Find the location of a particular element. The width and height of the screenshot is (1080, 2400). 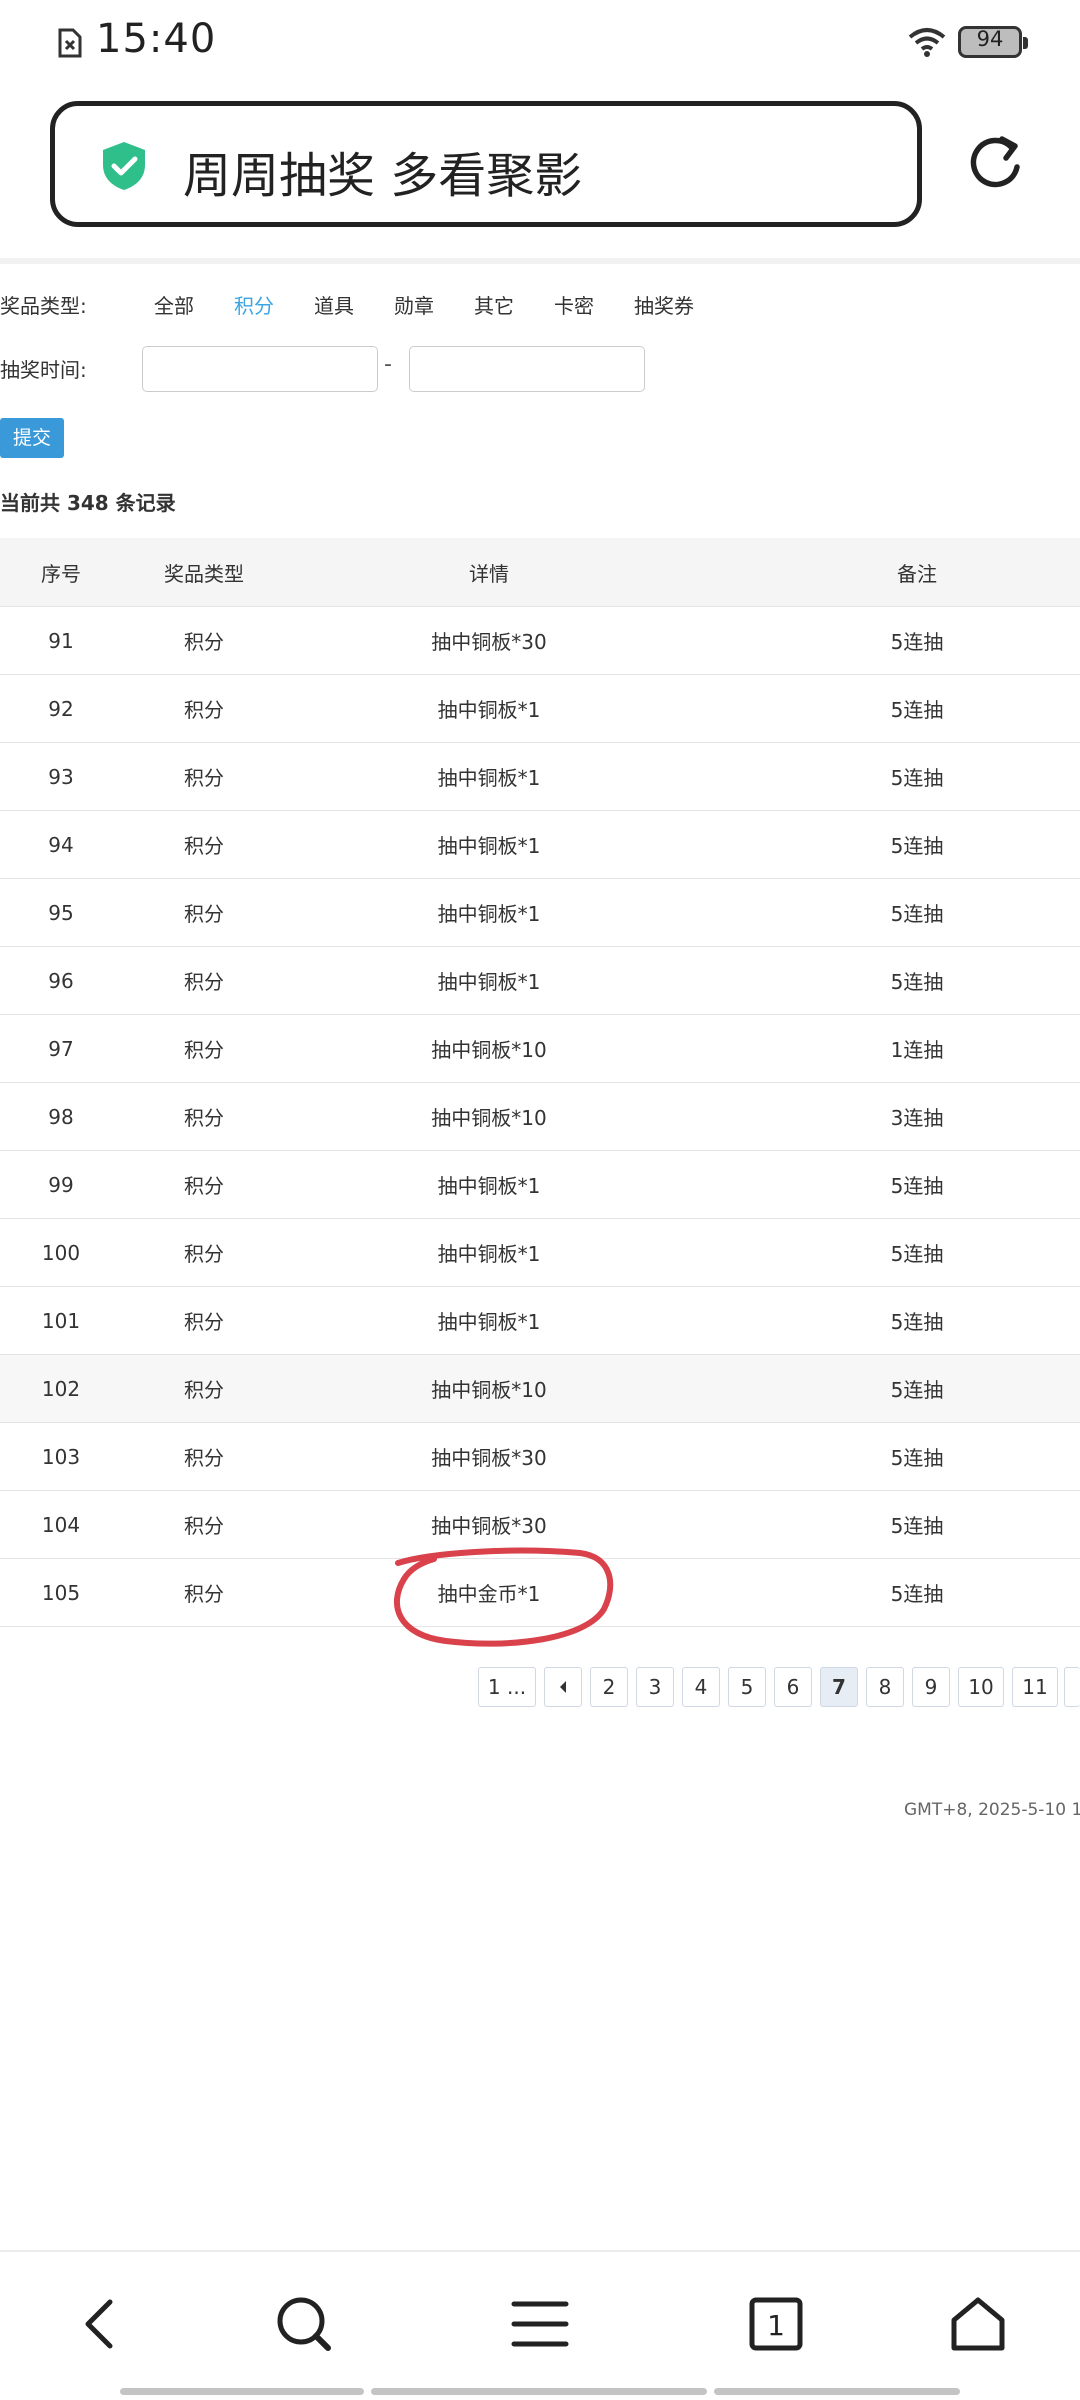

page-6-button: 6 is located at coordinates (793, 1687).